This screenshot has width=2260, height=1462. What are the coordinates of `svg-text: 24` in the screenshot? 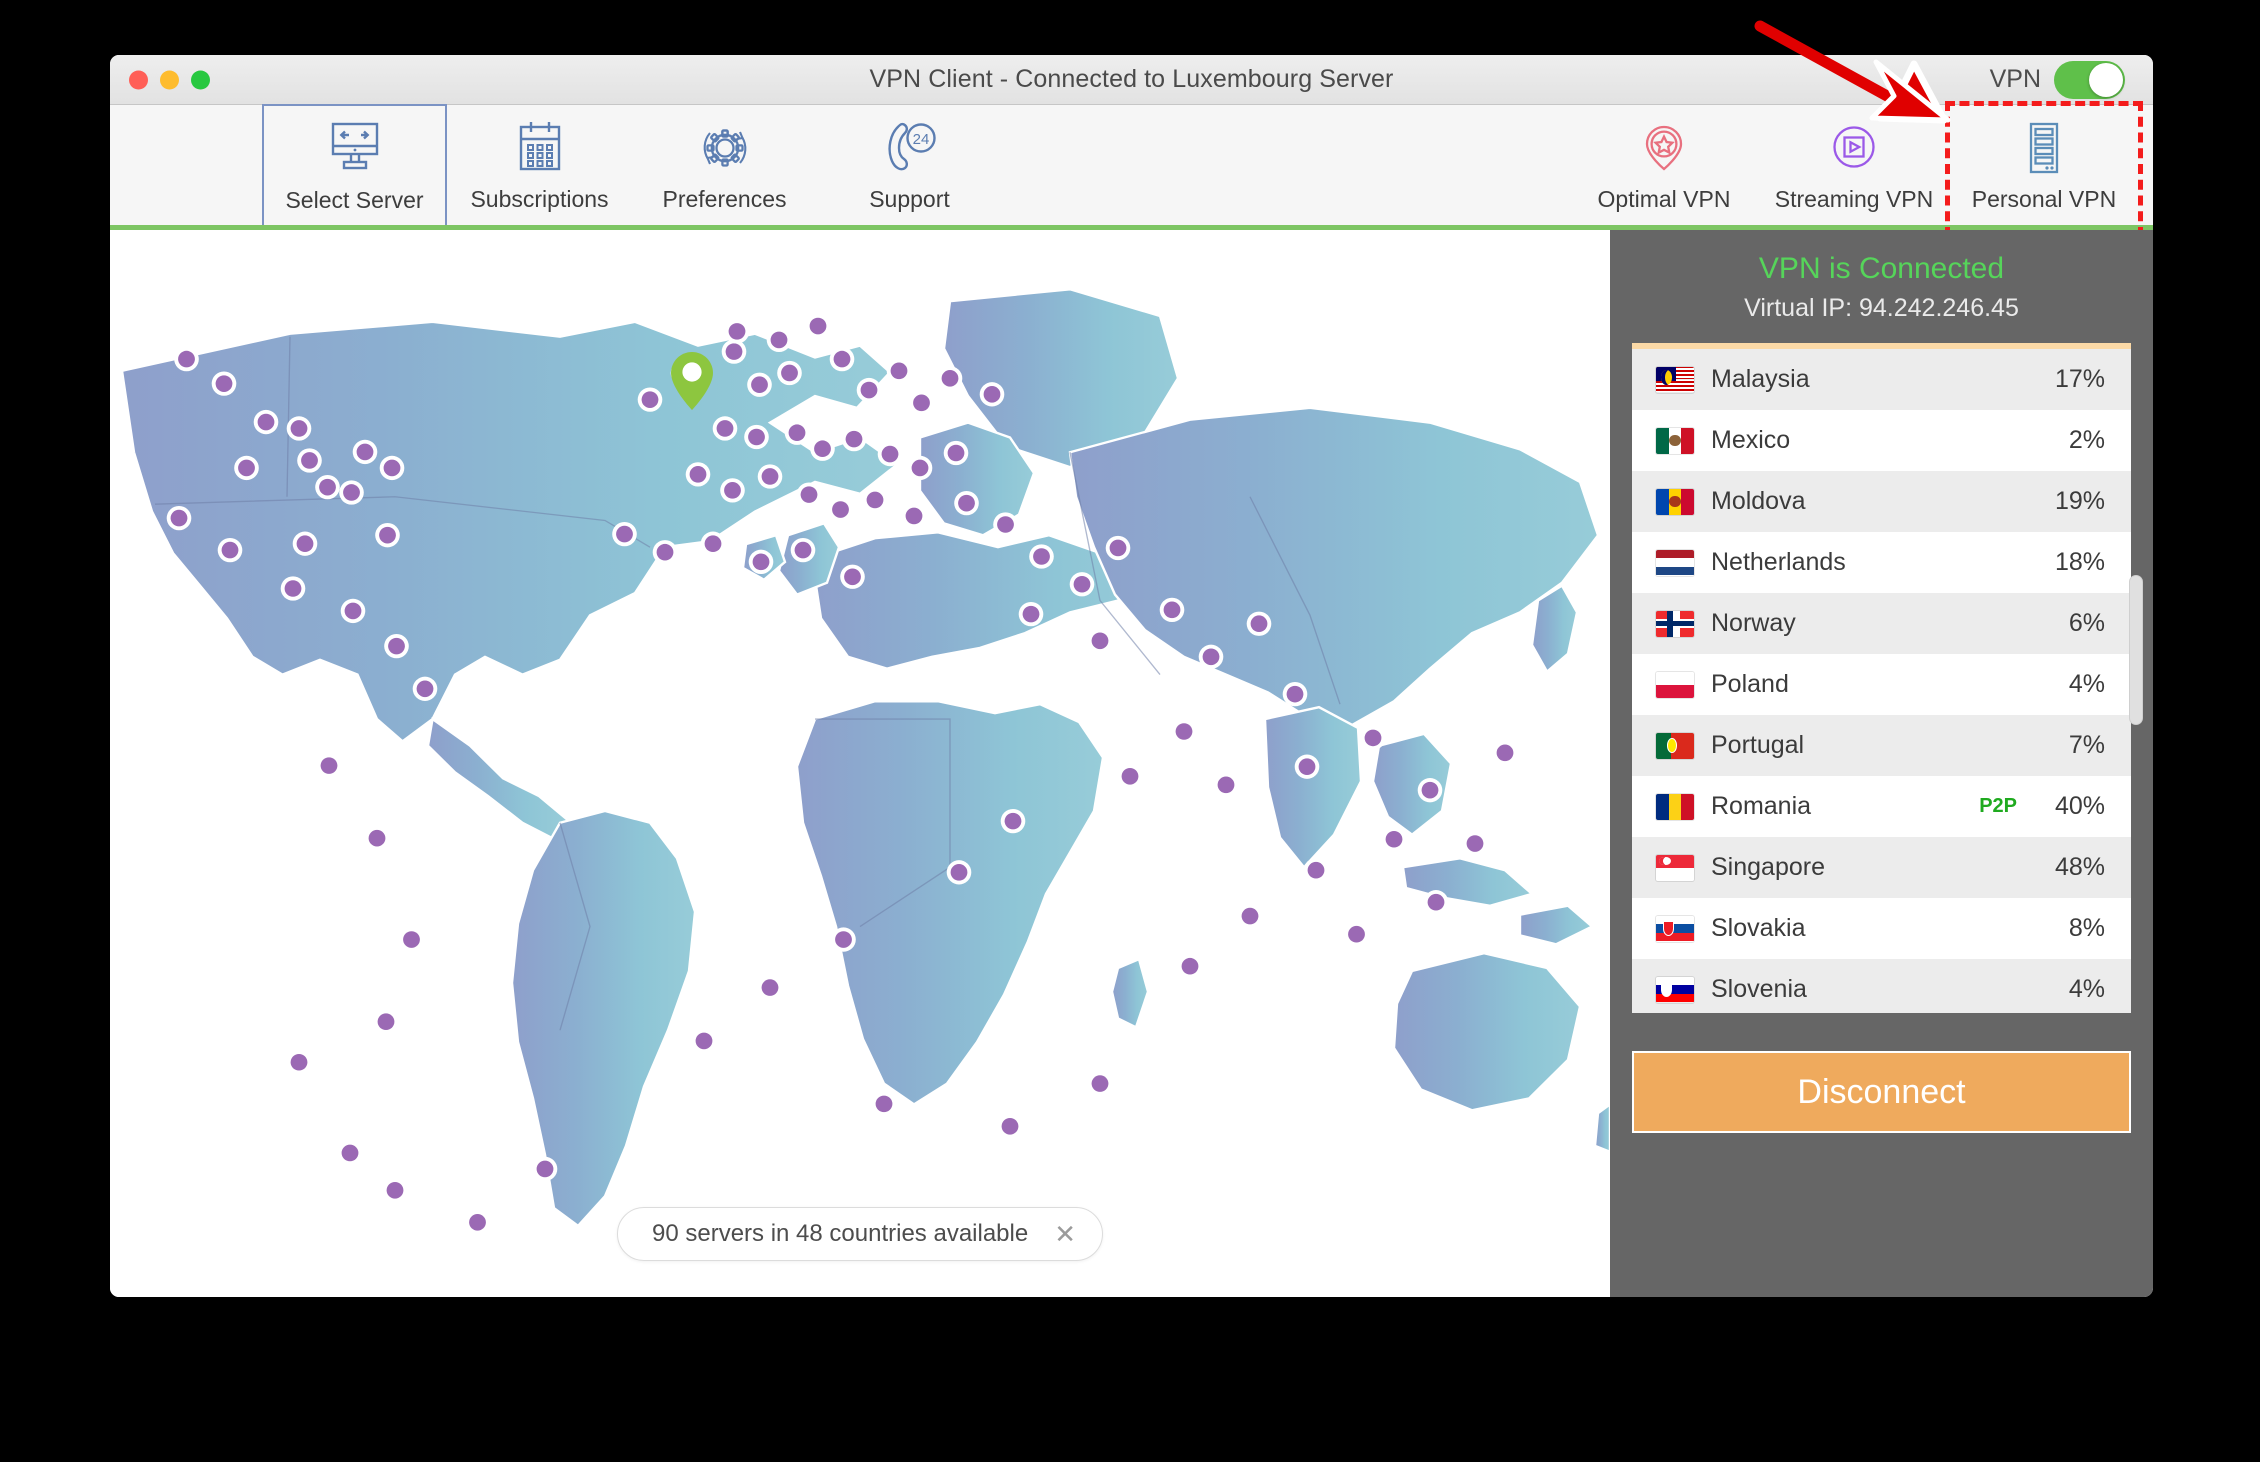 It's located at (920, 139).